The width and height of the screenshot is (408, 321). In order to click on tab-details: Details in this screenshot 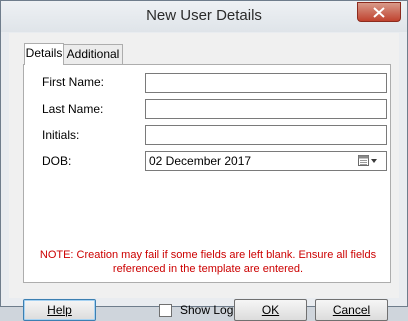, I will do `click(44, 54)`.